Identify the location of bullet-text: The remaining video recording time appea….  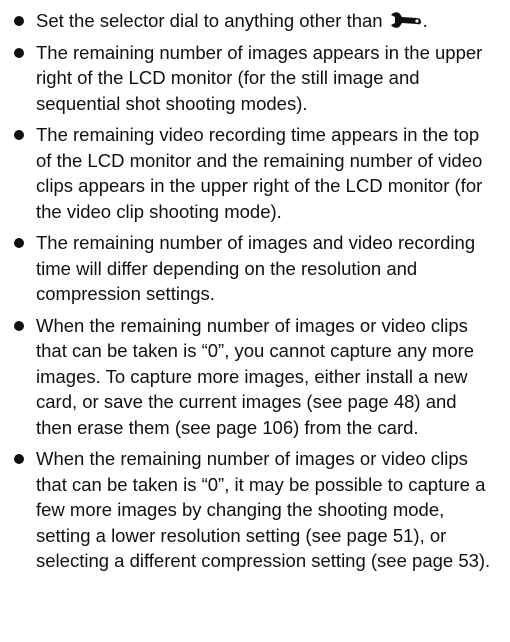
(259, 173).